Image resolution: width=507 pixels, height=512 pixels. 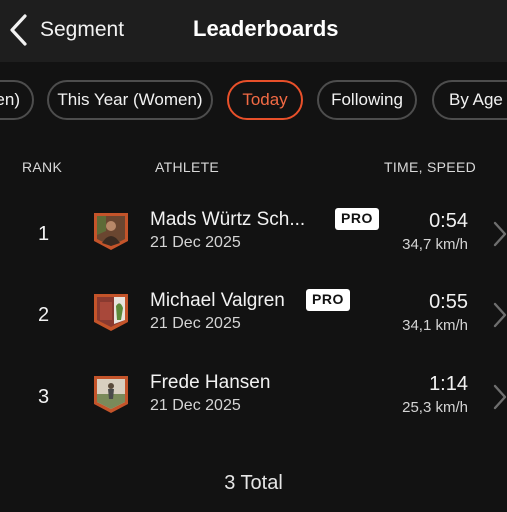 I want to click on back-label: Segment, so click(x=82, y=29).